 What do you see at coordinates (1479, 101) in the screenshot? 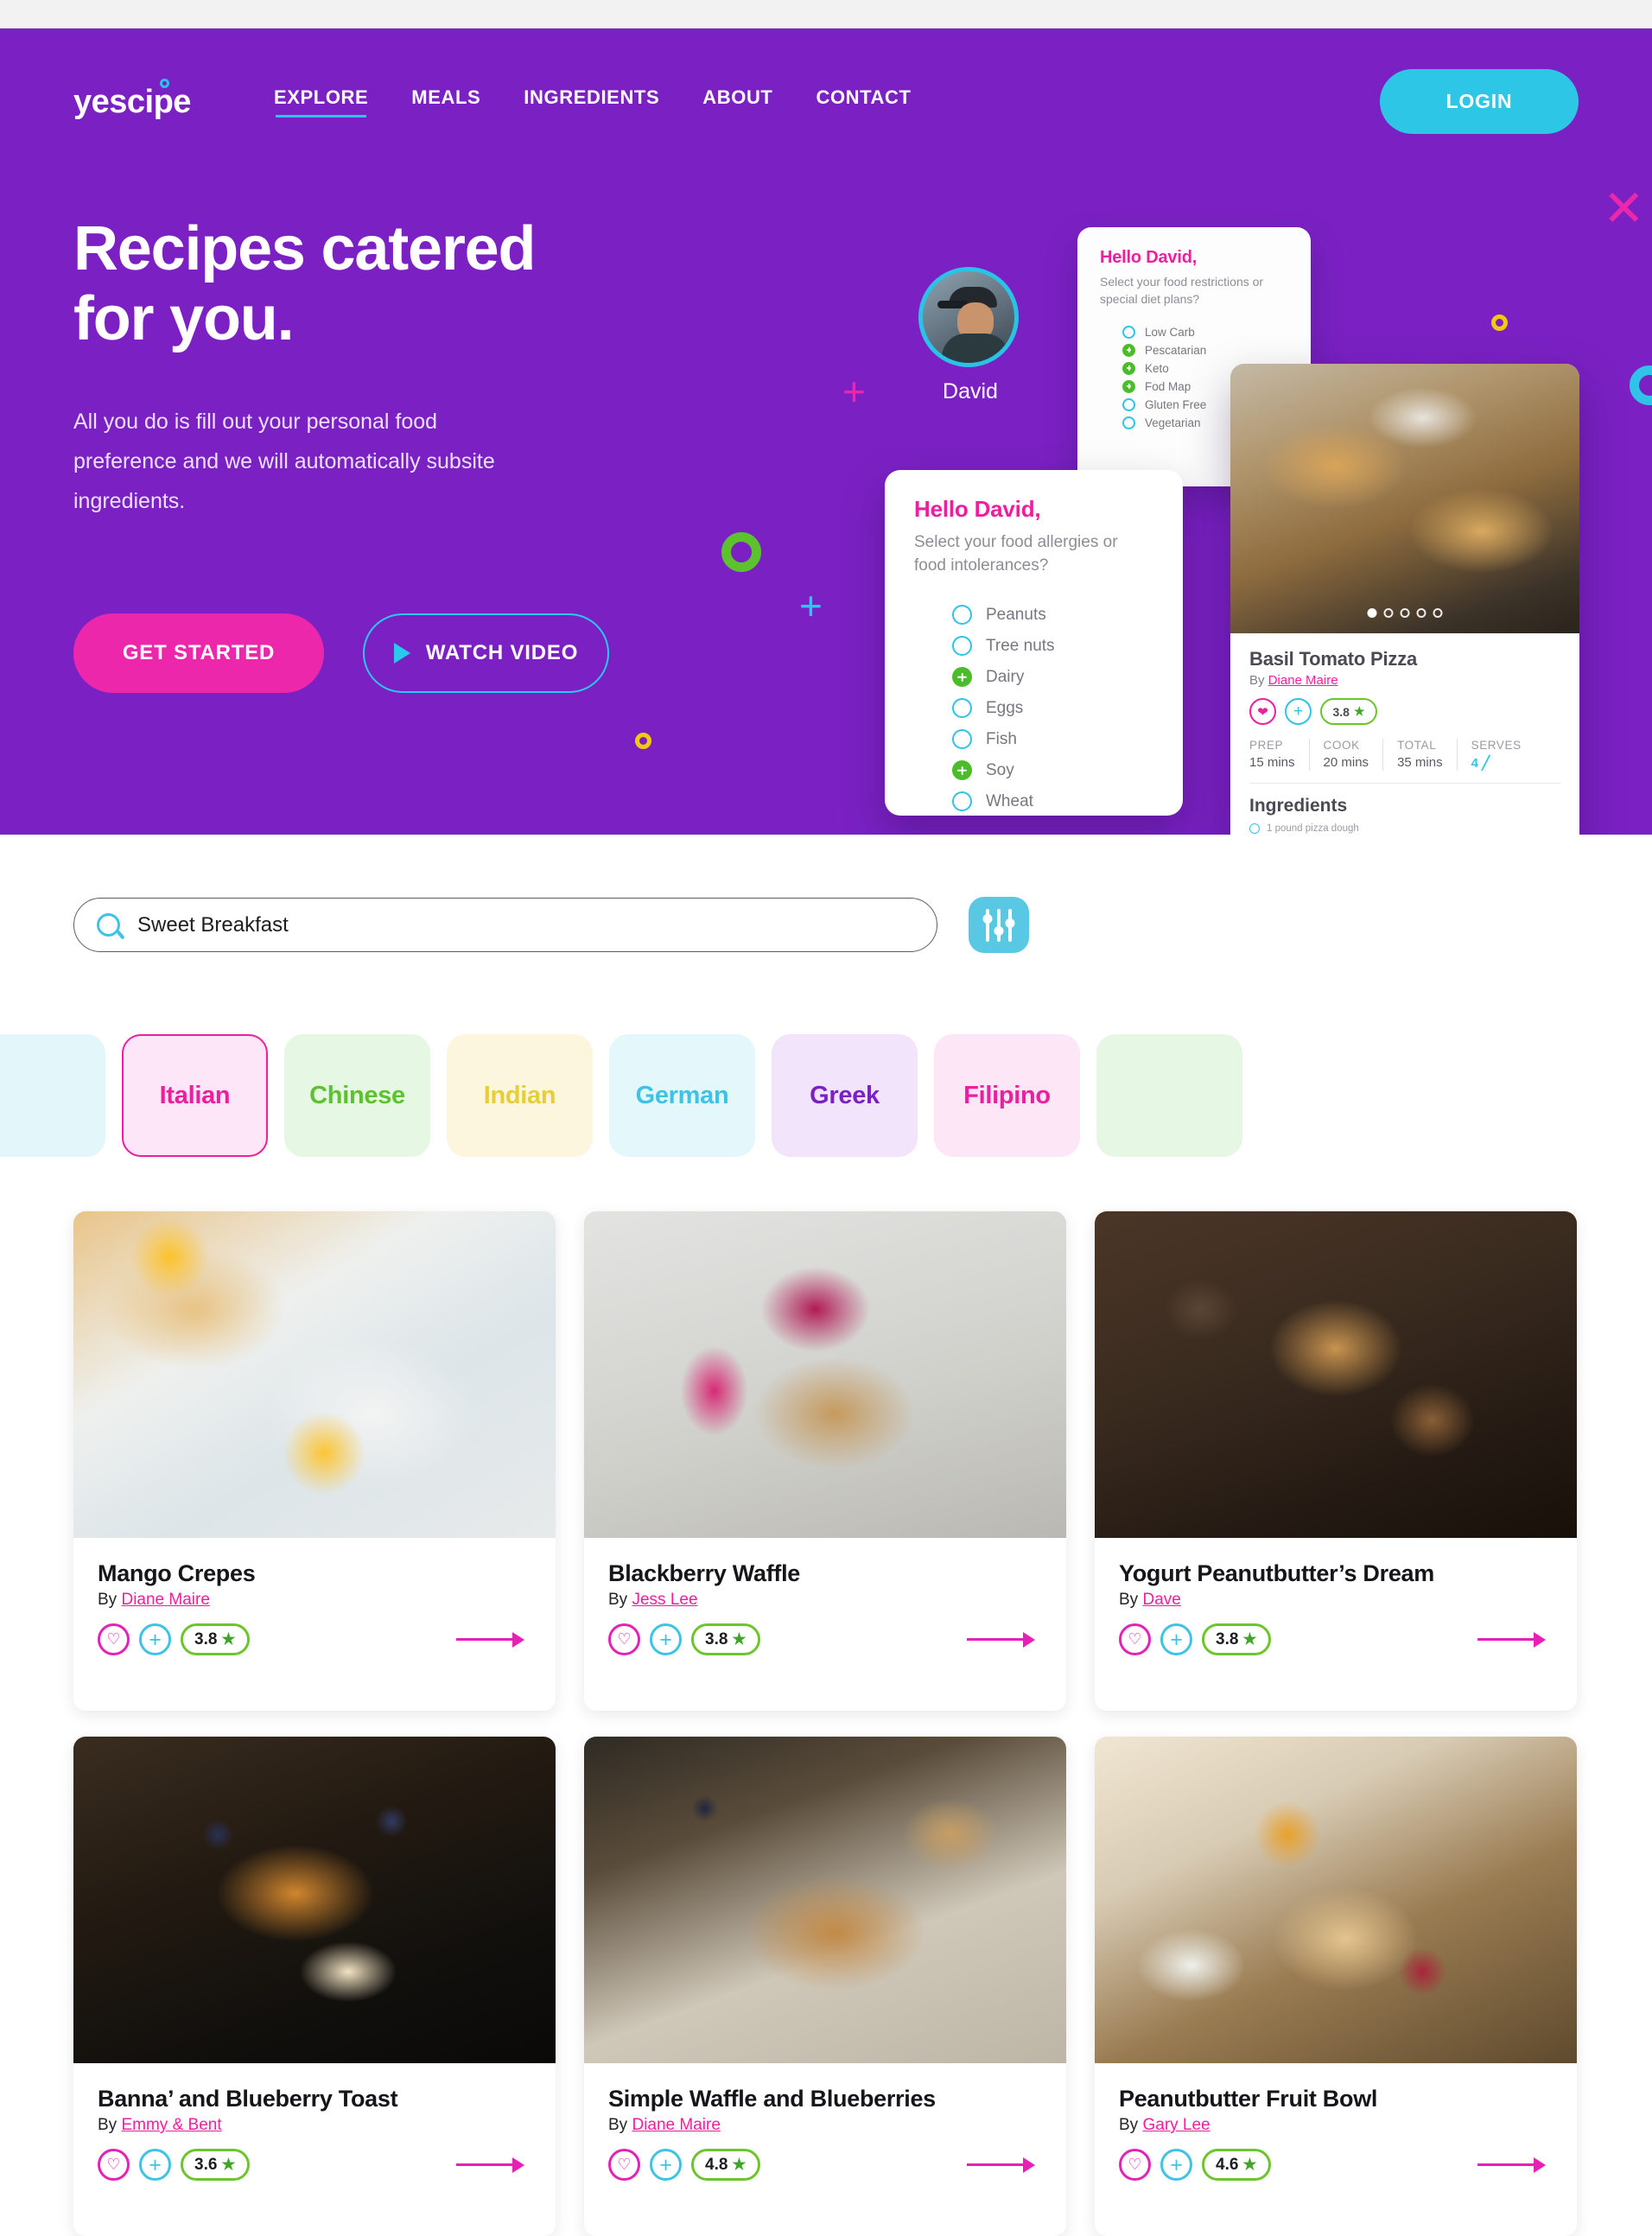
I see `login-button: LOGIN` at bounding box center [1479, 101].